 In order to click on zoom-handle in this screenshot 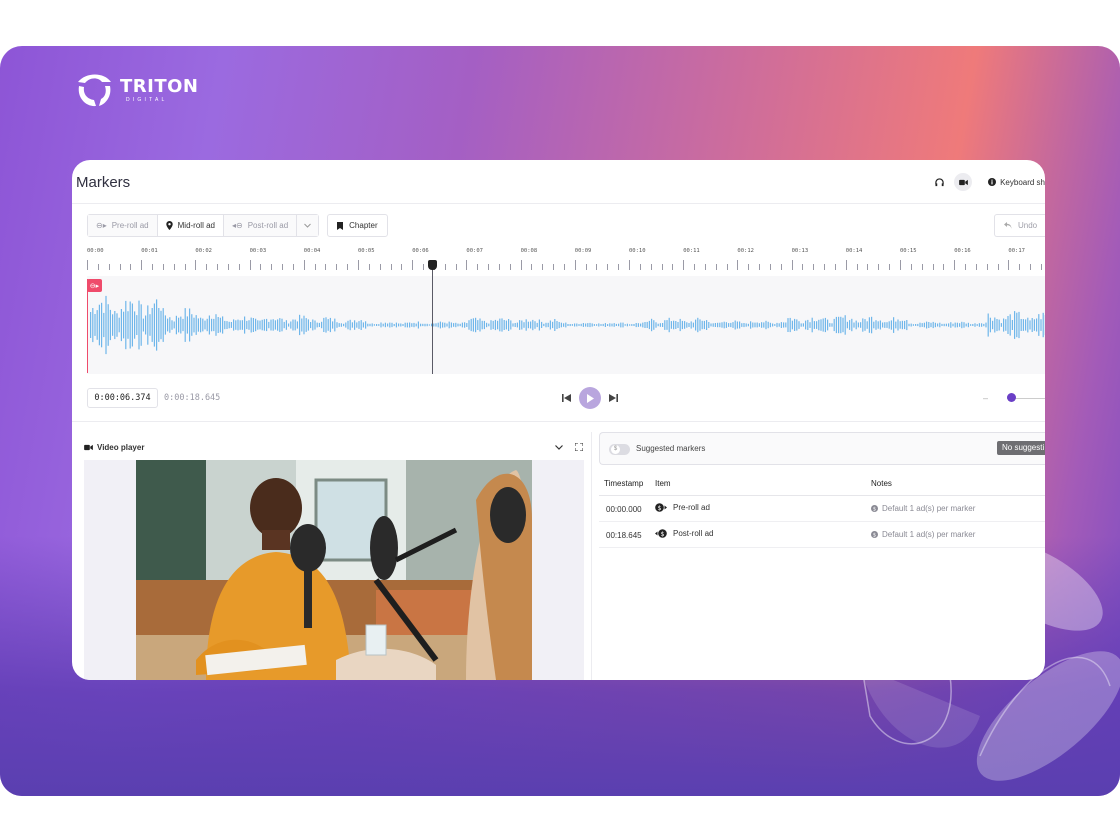, I will do `click(1011, 397)`.